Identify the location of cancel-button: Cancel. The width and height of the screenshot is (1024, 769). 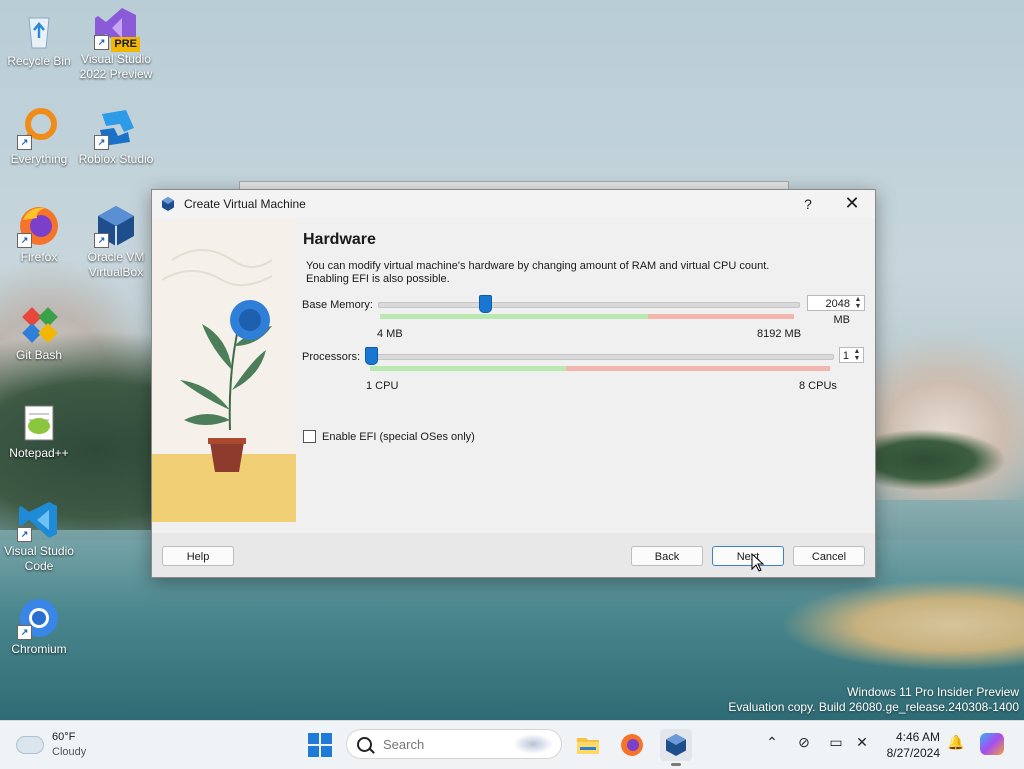
(829, 556).